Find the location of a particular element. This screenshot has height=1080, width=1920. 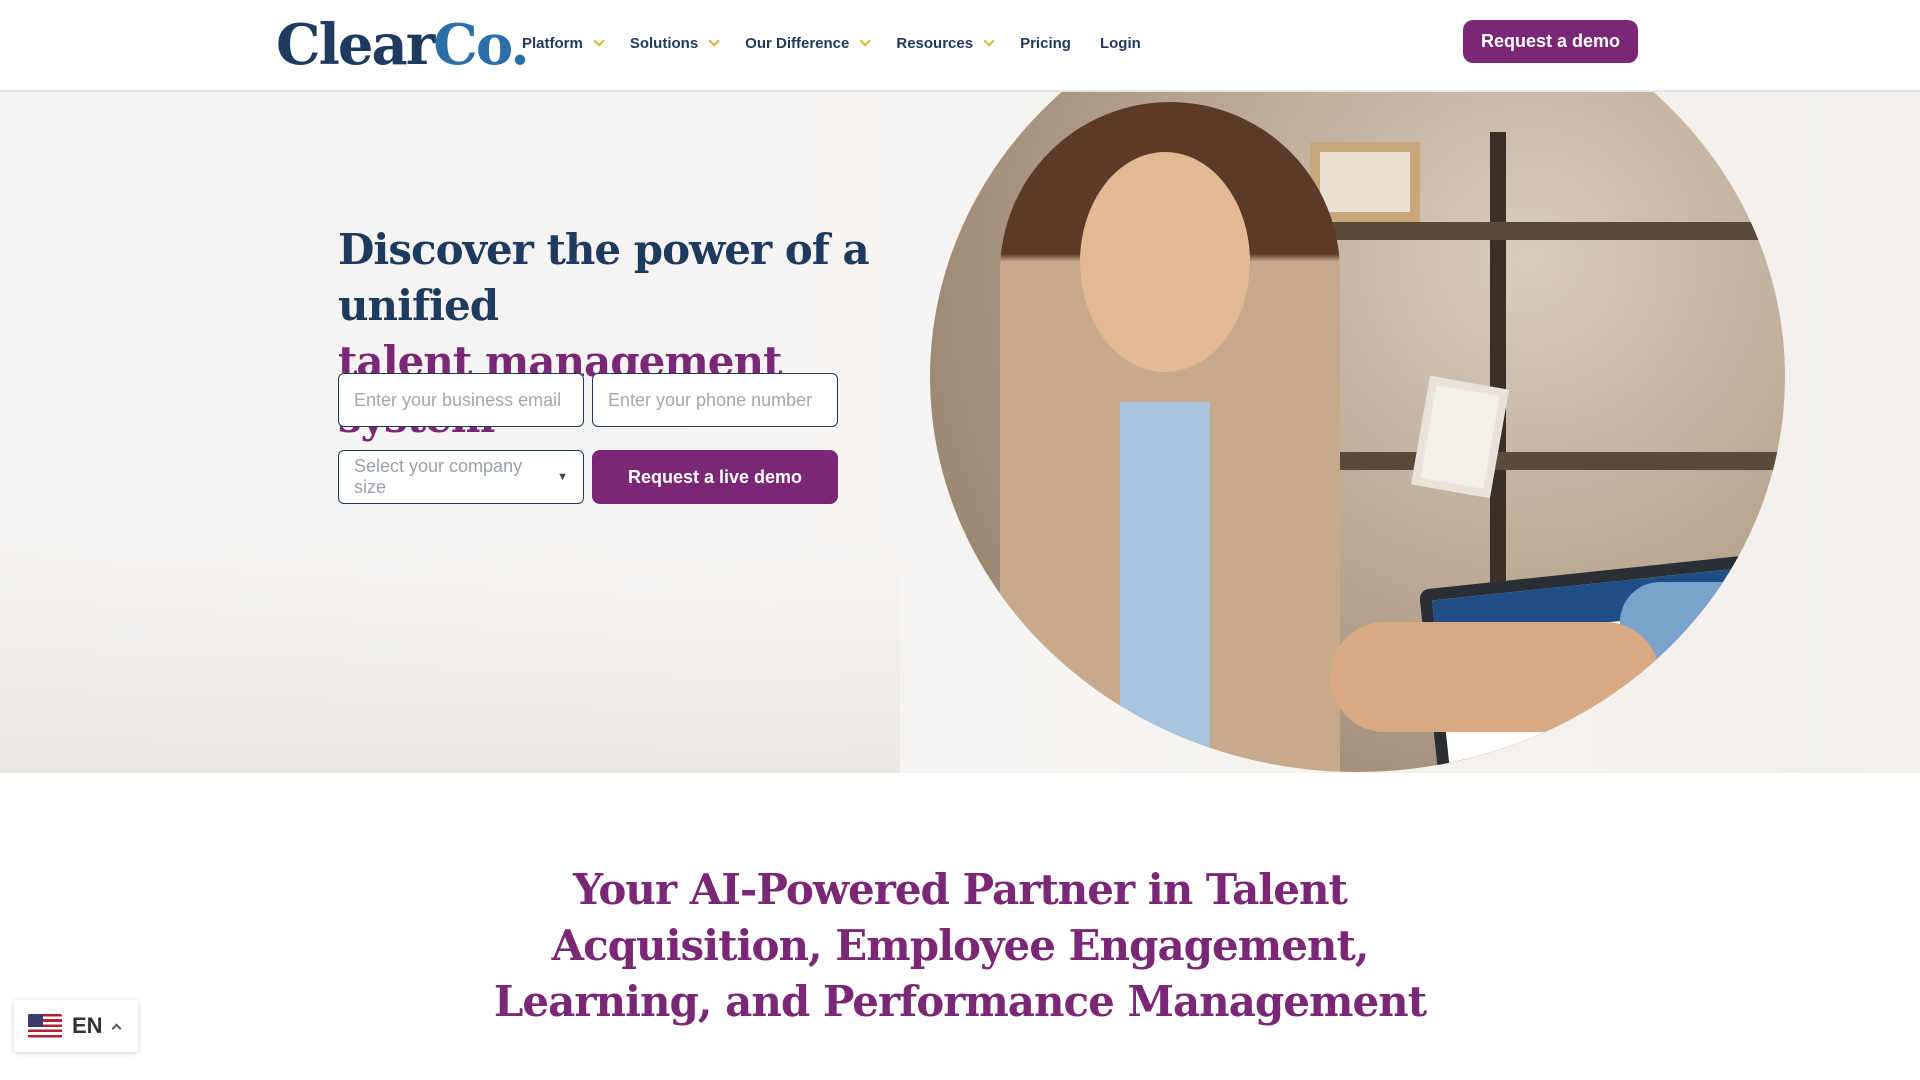

us-flag-icon is located at coordinates (45, 1026).